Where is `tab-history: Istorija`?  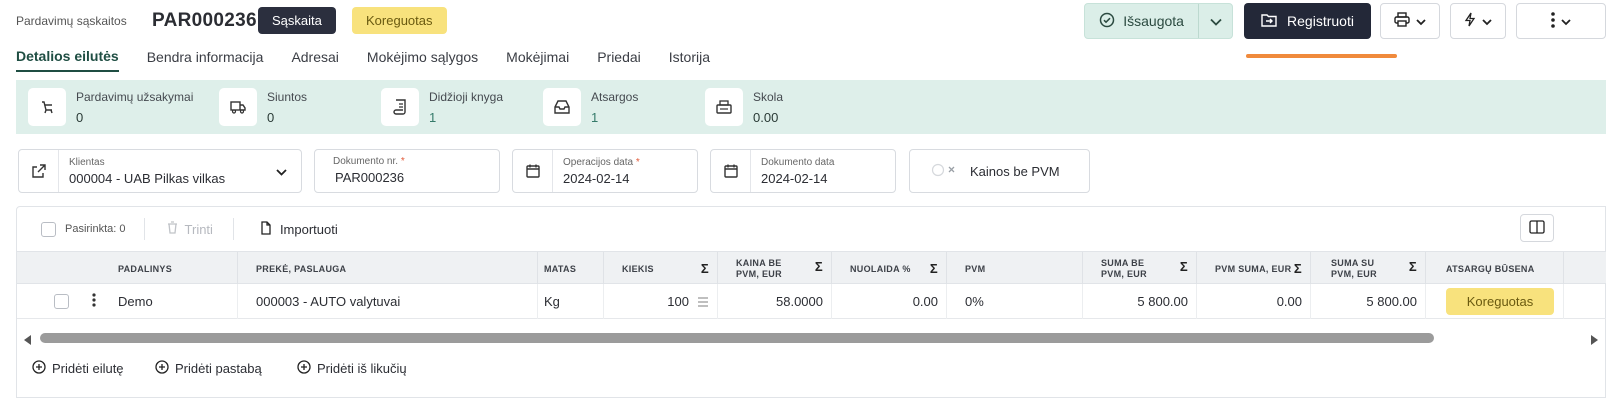 tab-history: Istorija is located at coordinates (689, 60).